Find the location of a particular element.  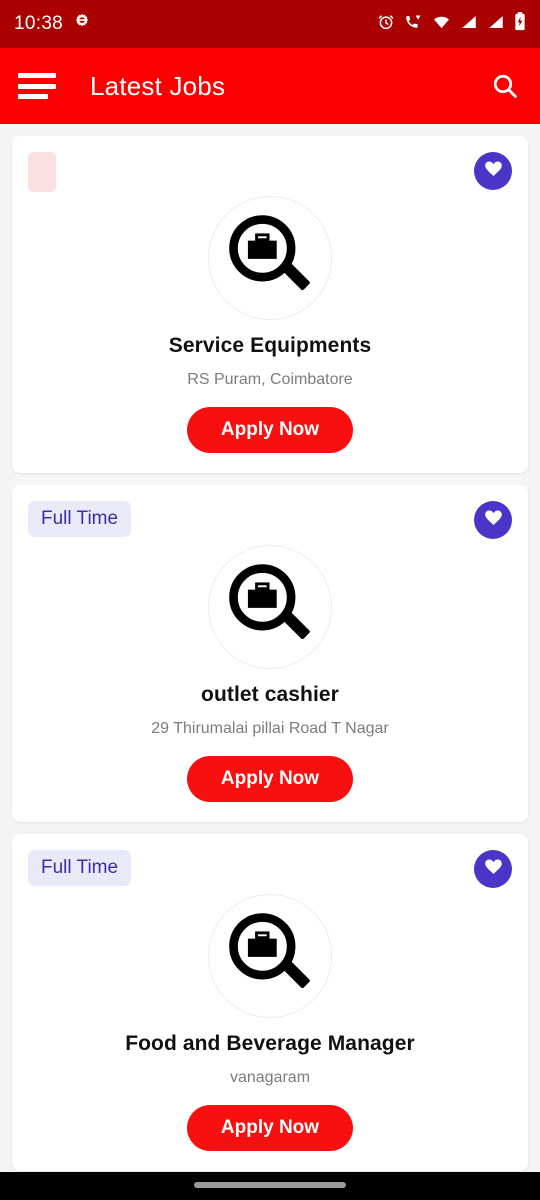

job-card-header is located at coordinates (270, 172).